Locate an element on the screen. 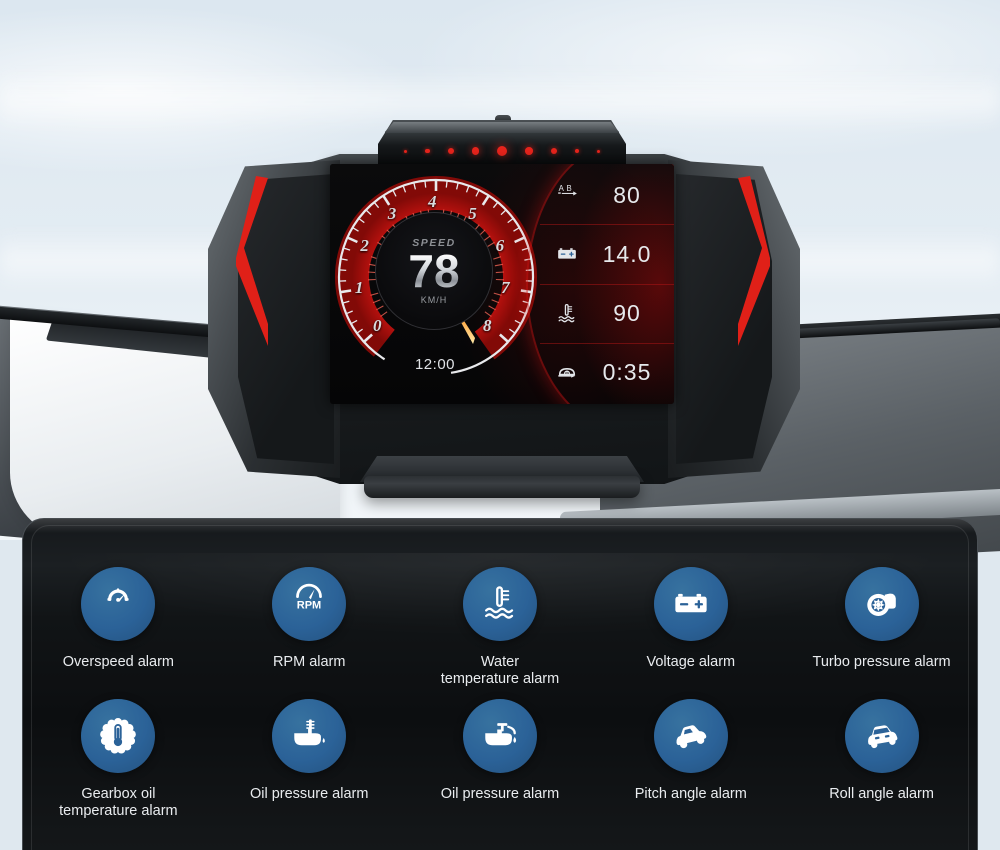 This screenshot has width=1000, height=850. oil-pressure-icon is located at coordinates (309, 736).